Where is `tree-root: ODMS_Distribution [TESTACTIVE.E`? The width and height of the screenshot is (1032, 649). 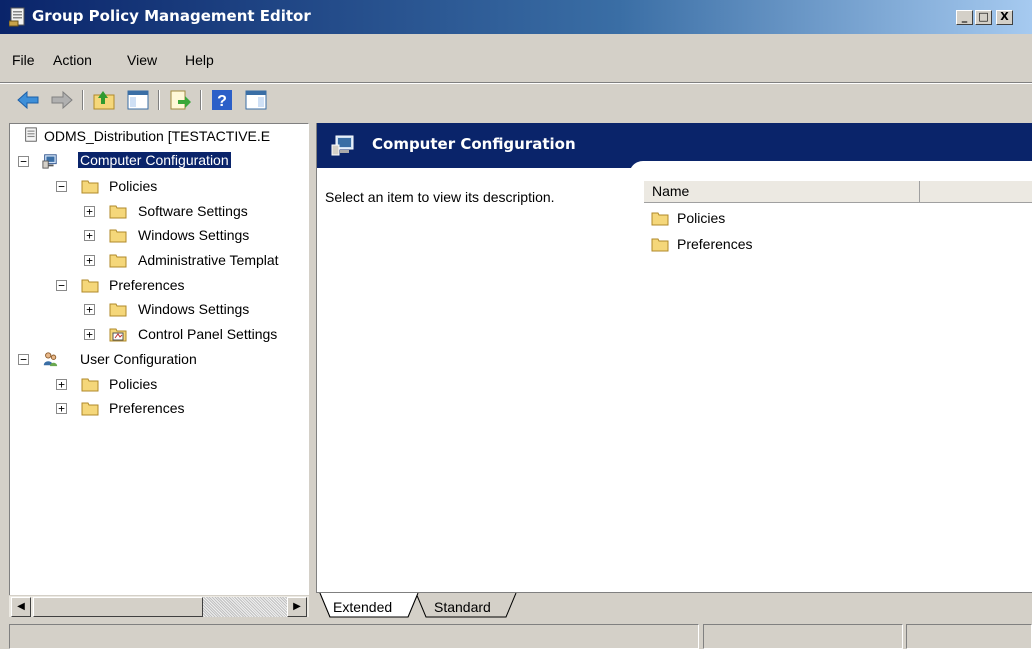 tree-root: ODMS_Distribution [TESTACTIVE.E is located at coordinates (159, 137).